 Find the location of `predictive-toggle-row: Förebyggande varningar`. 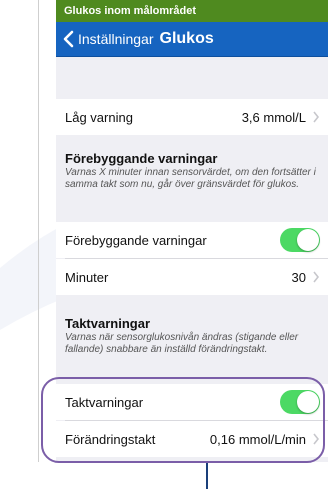

predictive-toggle-row: Förebyggande varningar is located at coordinates (192, 240).